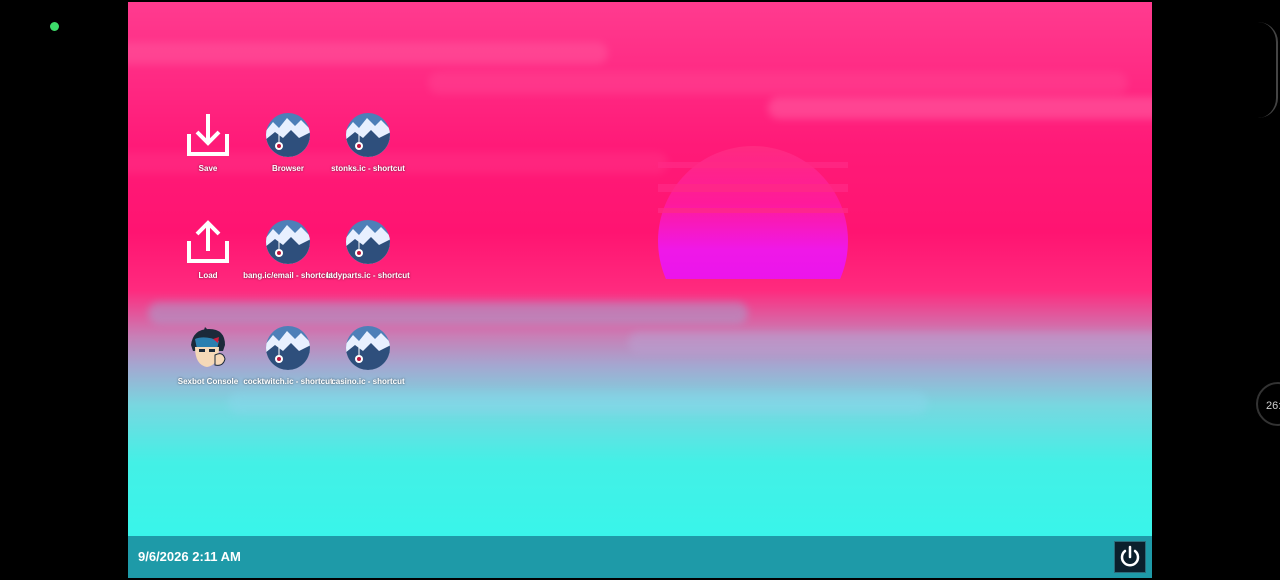 The width and height of the screenshot is (1280, 580). I want to click on taskbar: 9/6/2026 2:11 AM, so click(640, 557).